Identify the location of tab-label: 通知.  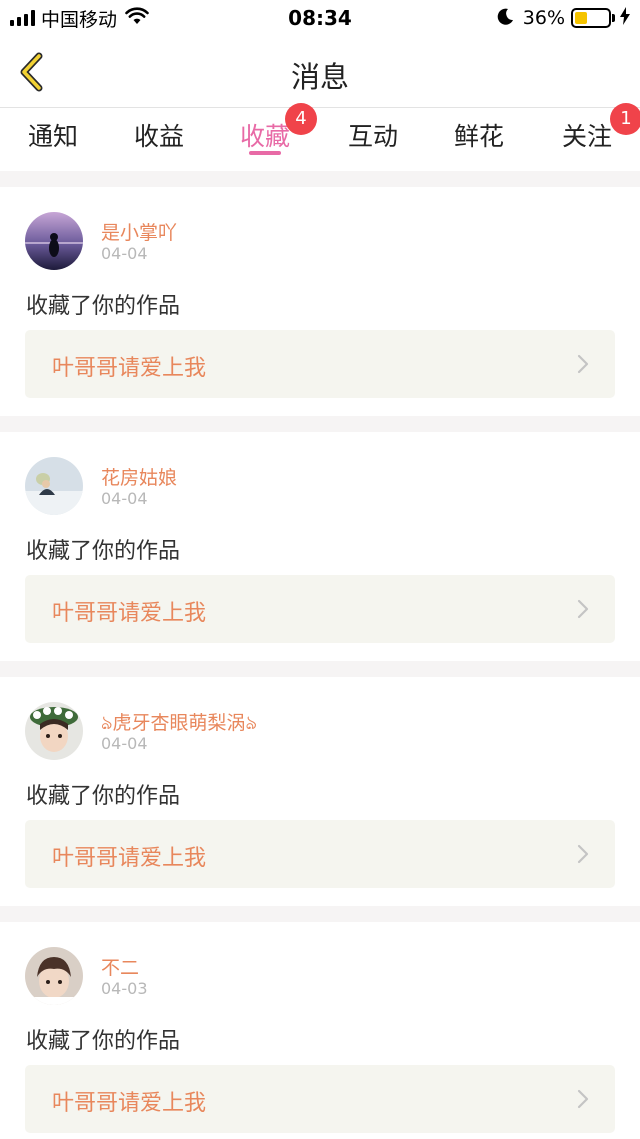
(52, 136).